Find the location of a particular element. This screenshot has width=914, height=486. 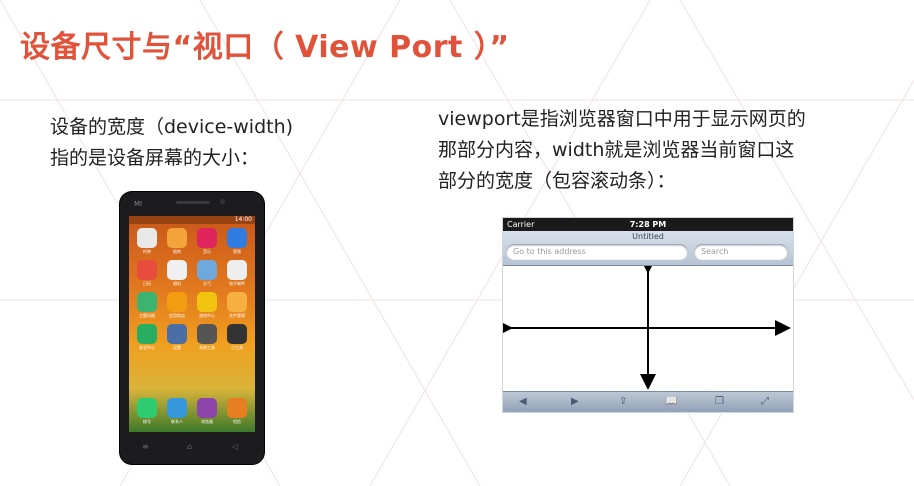

app-label: 小工具 is located at coordinates (237, 347).